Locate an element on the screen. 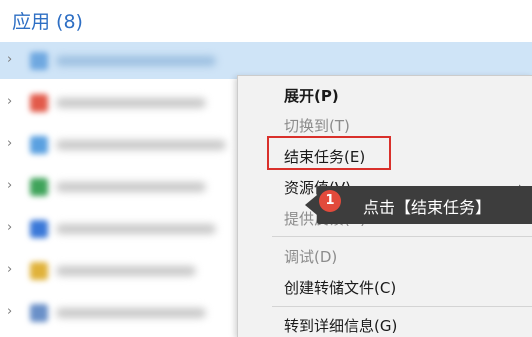 The width and height of the screenshot is (532, 337). apps-section-header: 应用 (8) is located at coordinates (266, 21).